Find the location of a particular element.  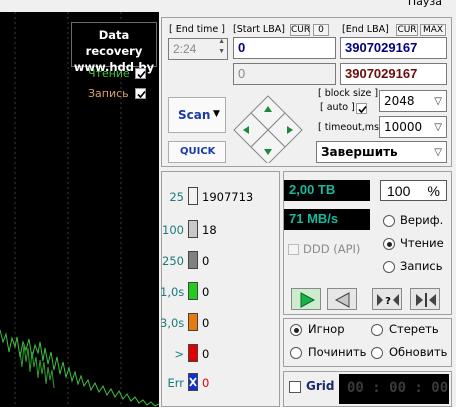

stat-label: > is located at coordinates (179, 354).